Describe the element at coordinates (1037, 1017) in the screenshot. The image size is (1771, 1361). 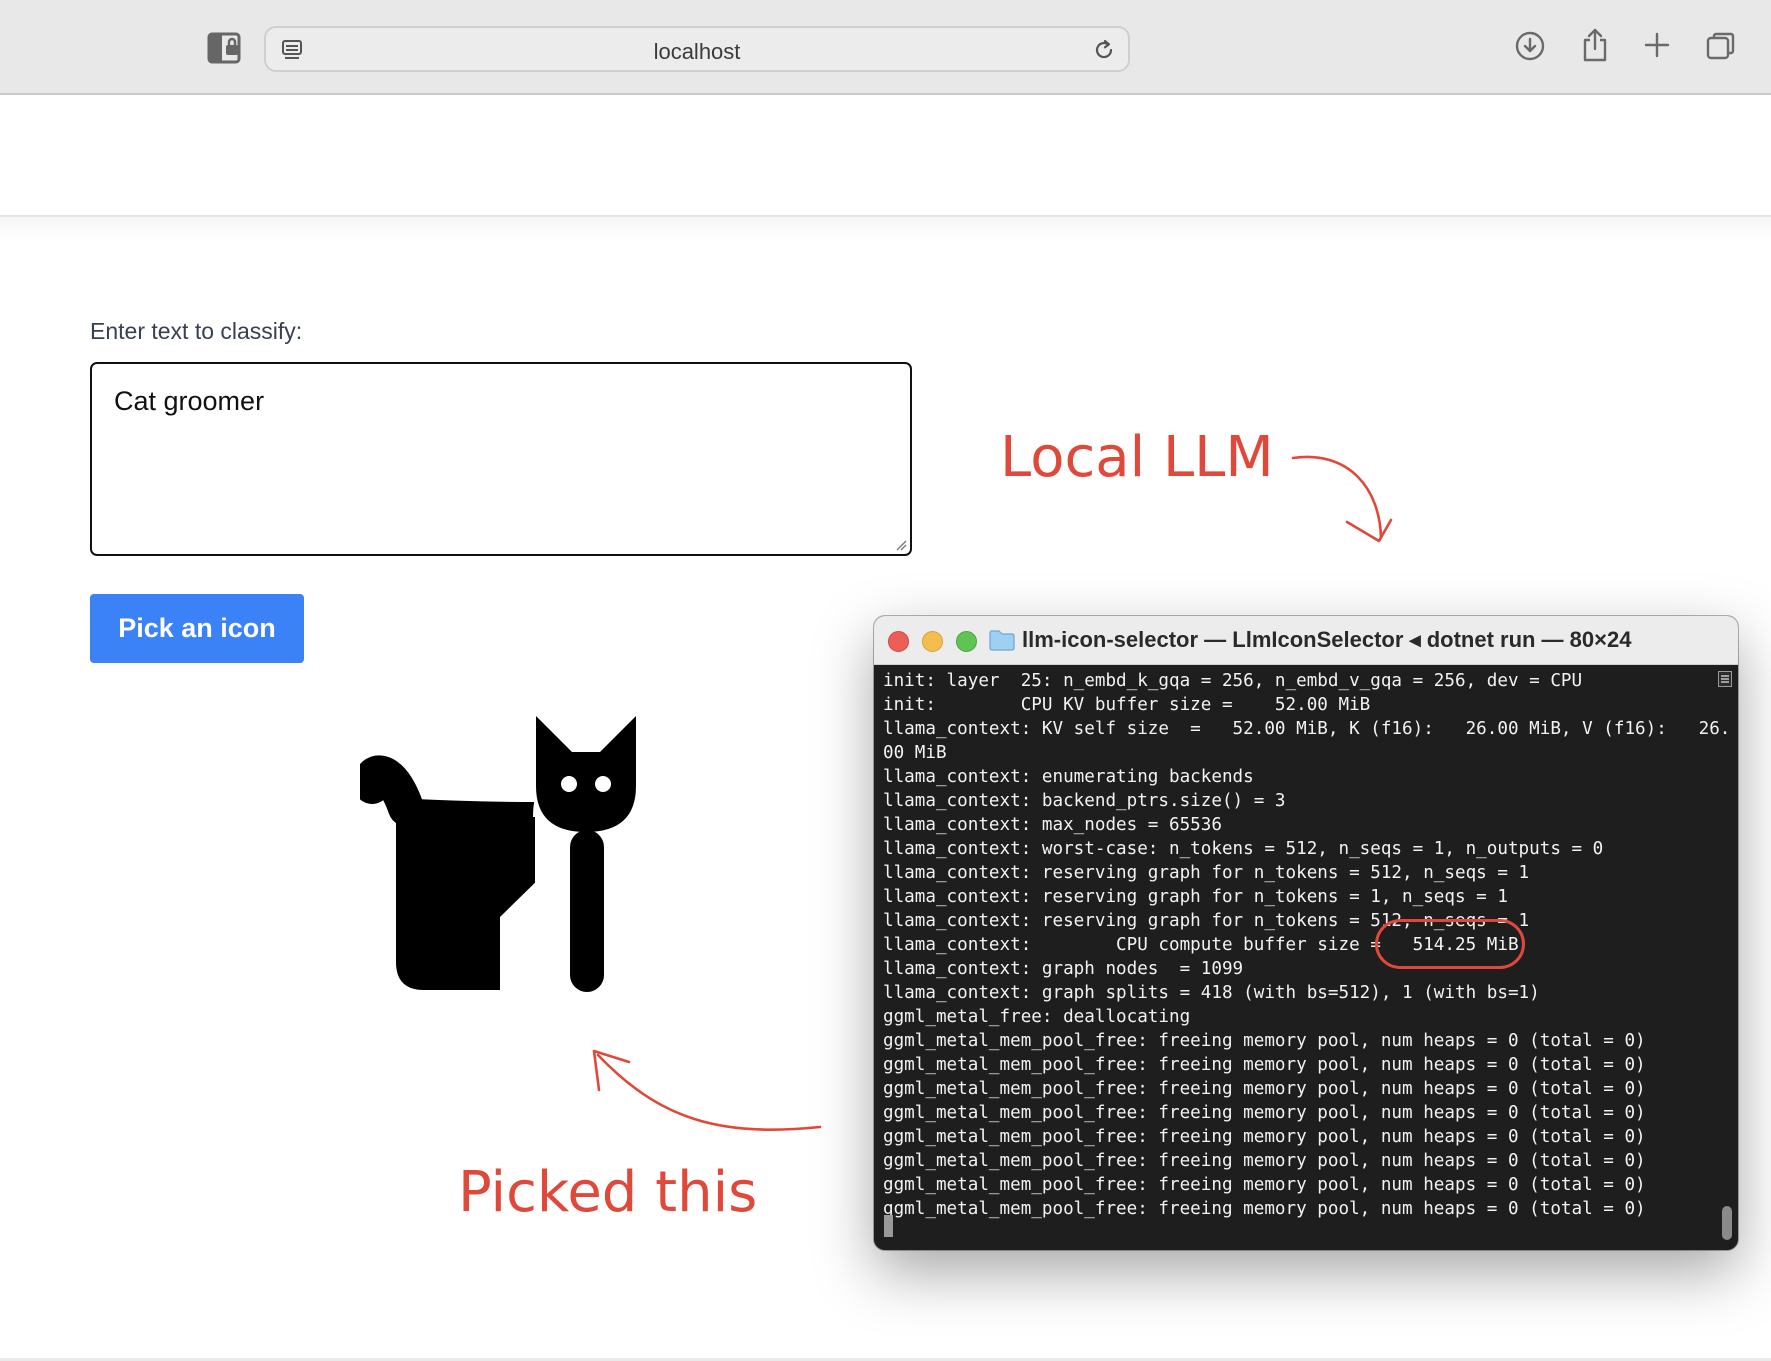
I see `terminal-line: ggml_metal_free: deallocating` at that location.